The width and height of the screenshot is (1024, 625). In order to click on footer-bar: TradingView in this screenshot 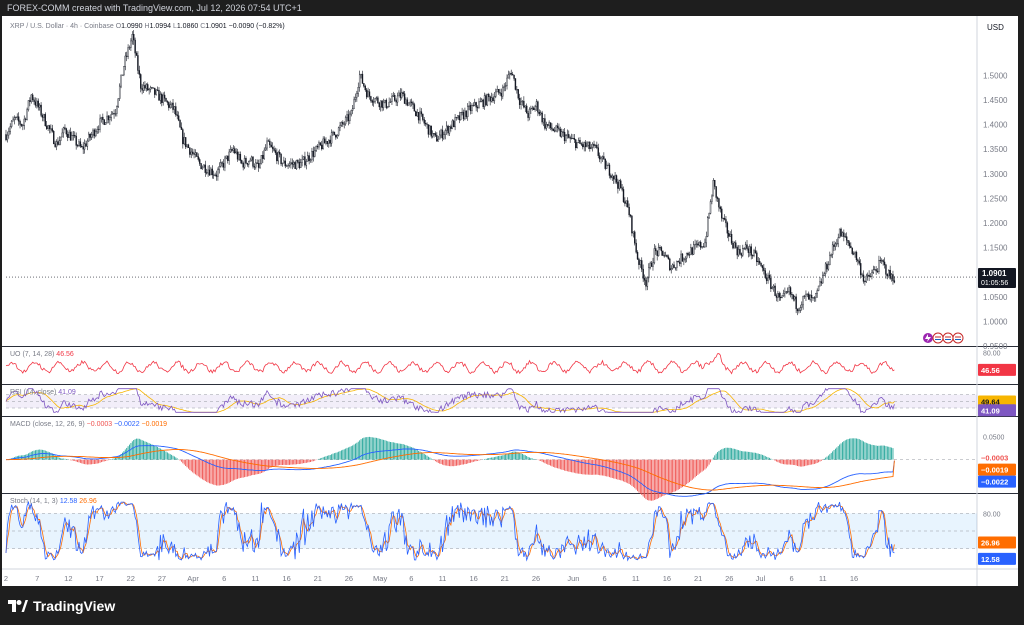, I will do `click(512, 606)`.